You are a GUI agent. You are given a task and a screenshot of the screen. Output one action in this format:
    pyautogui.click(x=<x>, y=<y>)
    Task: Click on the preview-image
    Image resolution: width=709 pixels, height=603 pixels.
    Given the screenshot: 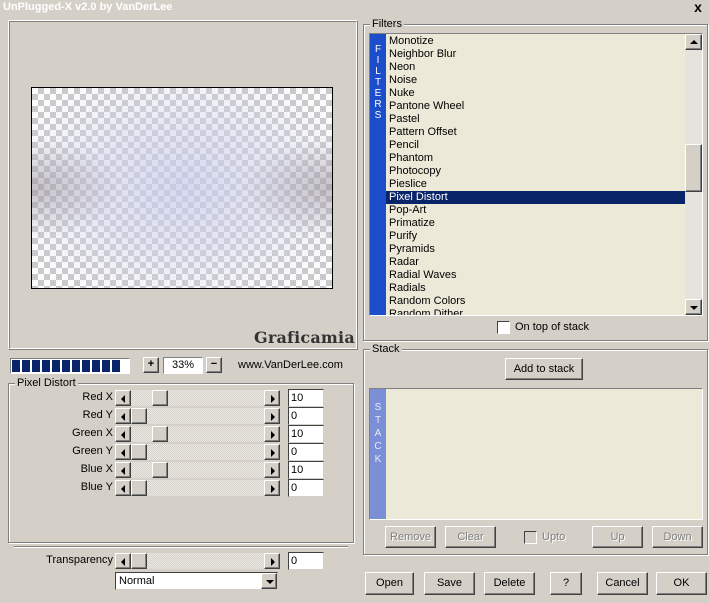 What is the action you would take?
    pyautogui.click(x=182, y=188)
    